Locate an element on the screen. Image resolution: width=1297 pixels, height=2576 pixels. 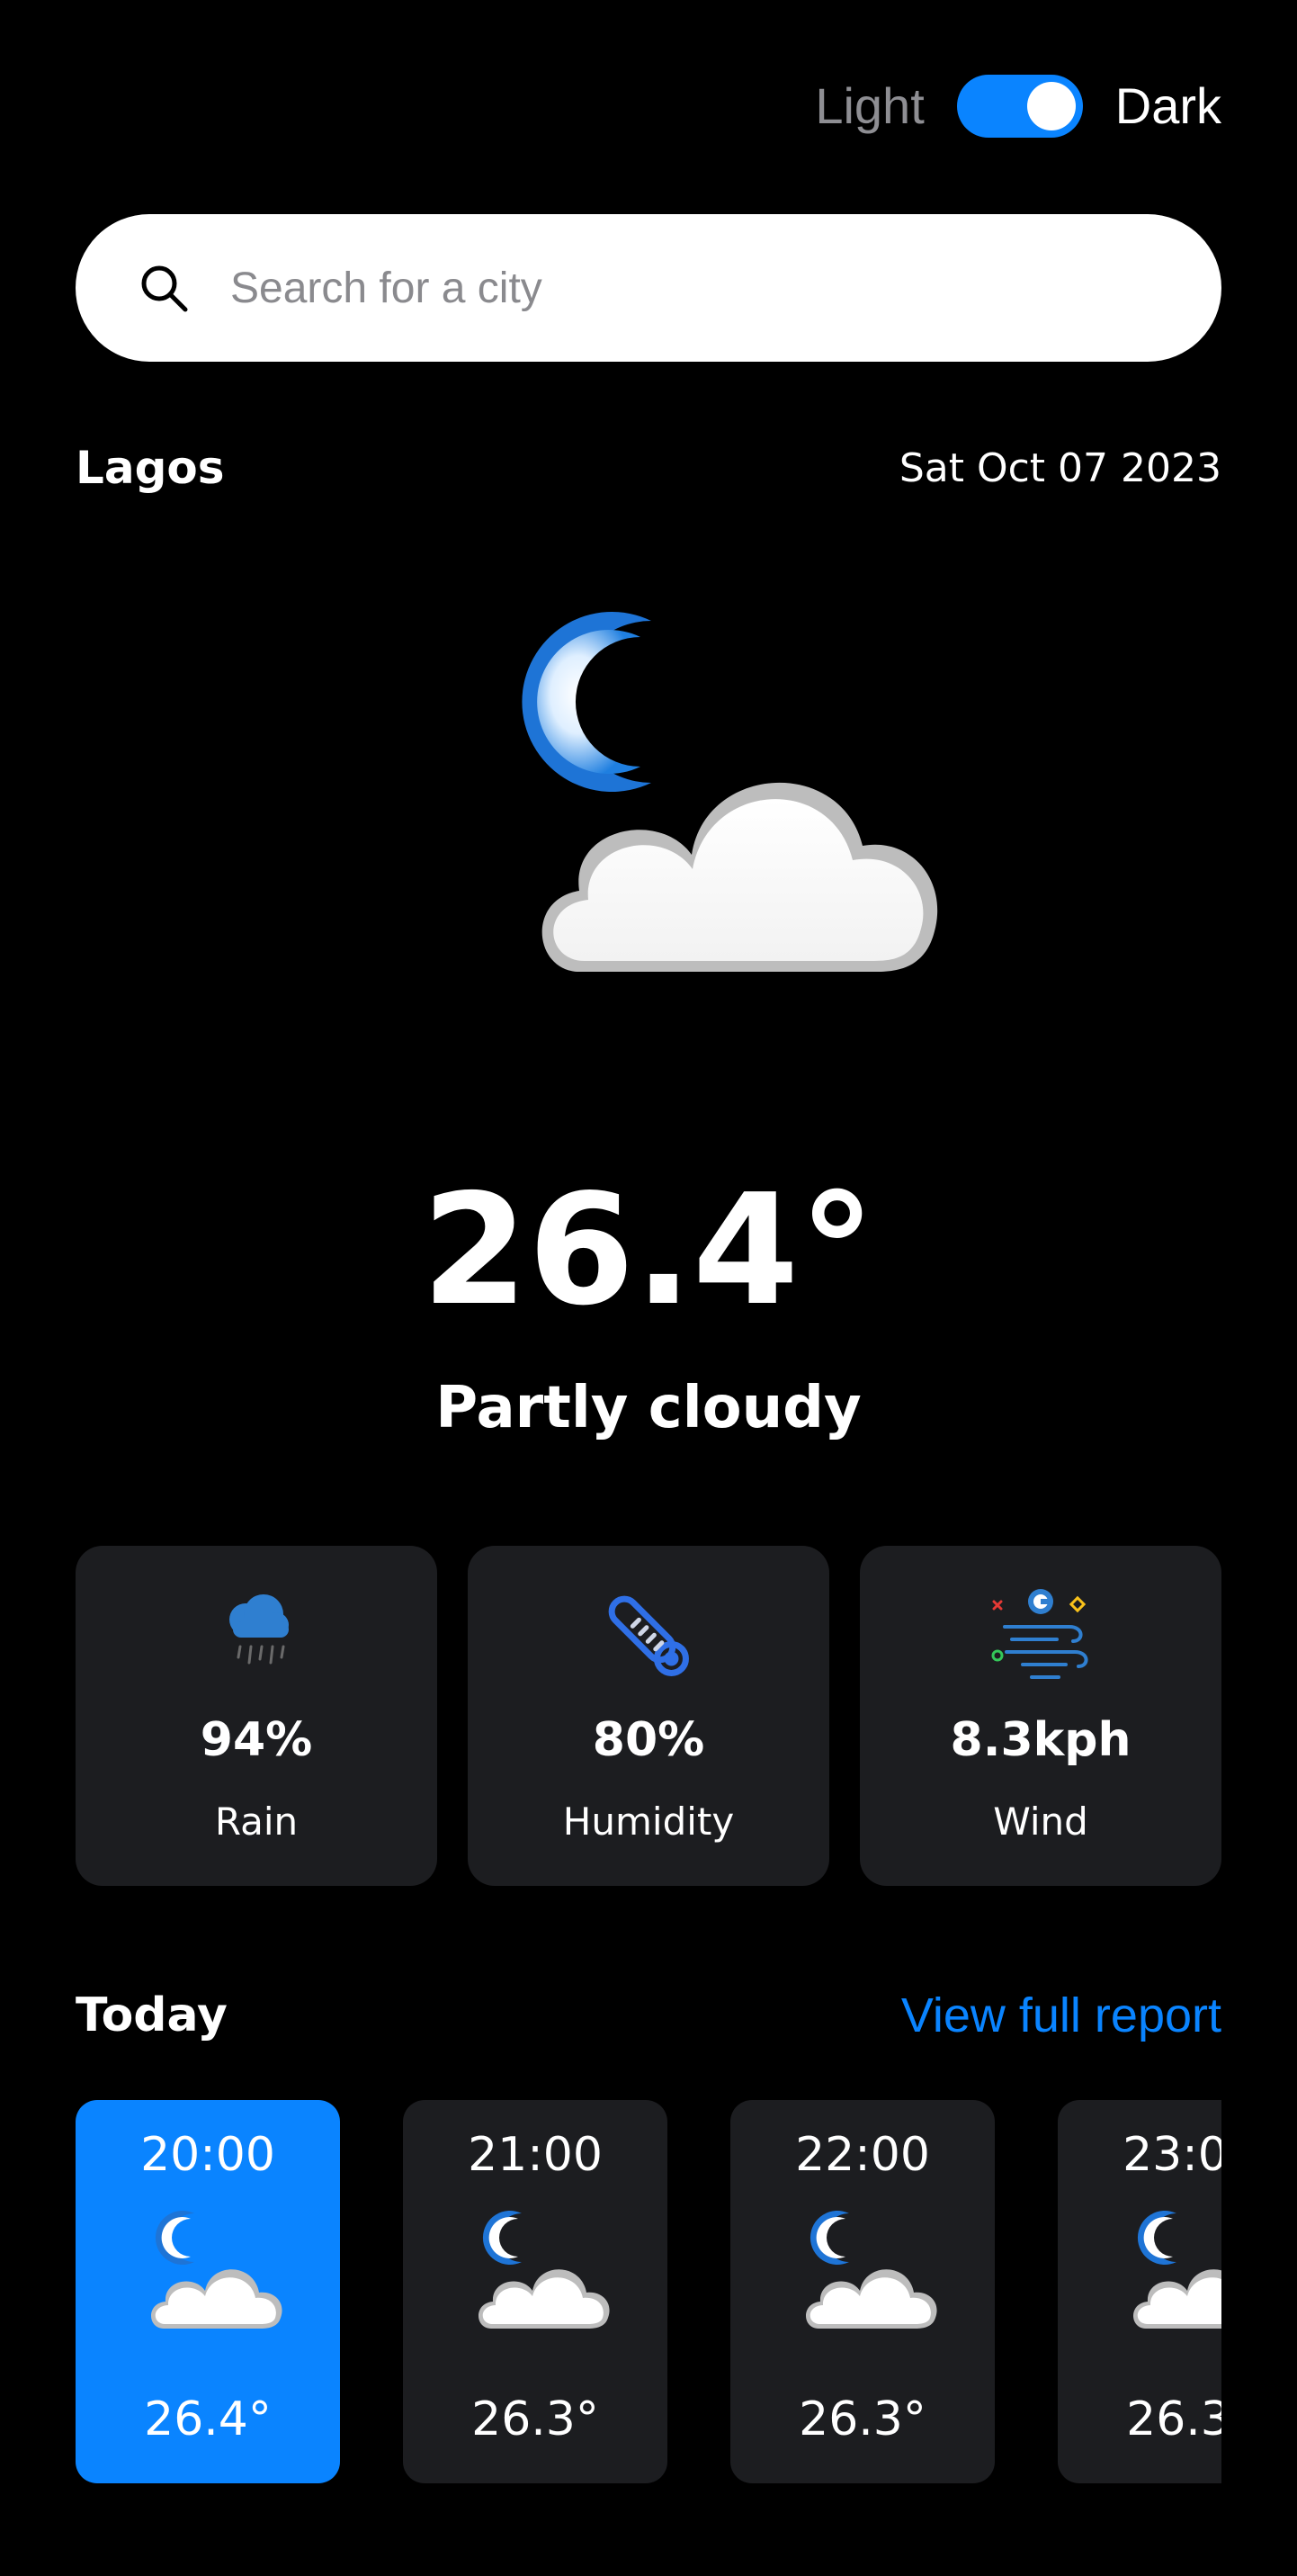
thermometer-icon is located at coordinates (648, 1636).